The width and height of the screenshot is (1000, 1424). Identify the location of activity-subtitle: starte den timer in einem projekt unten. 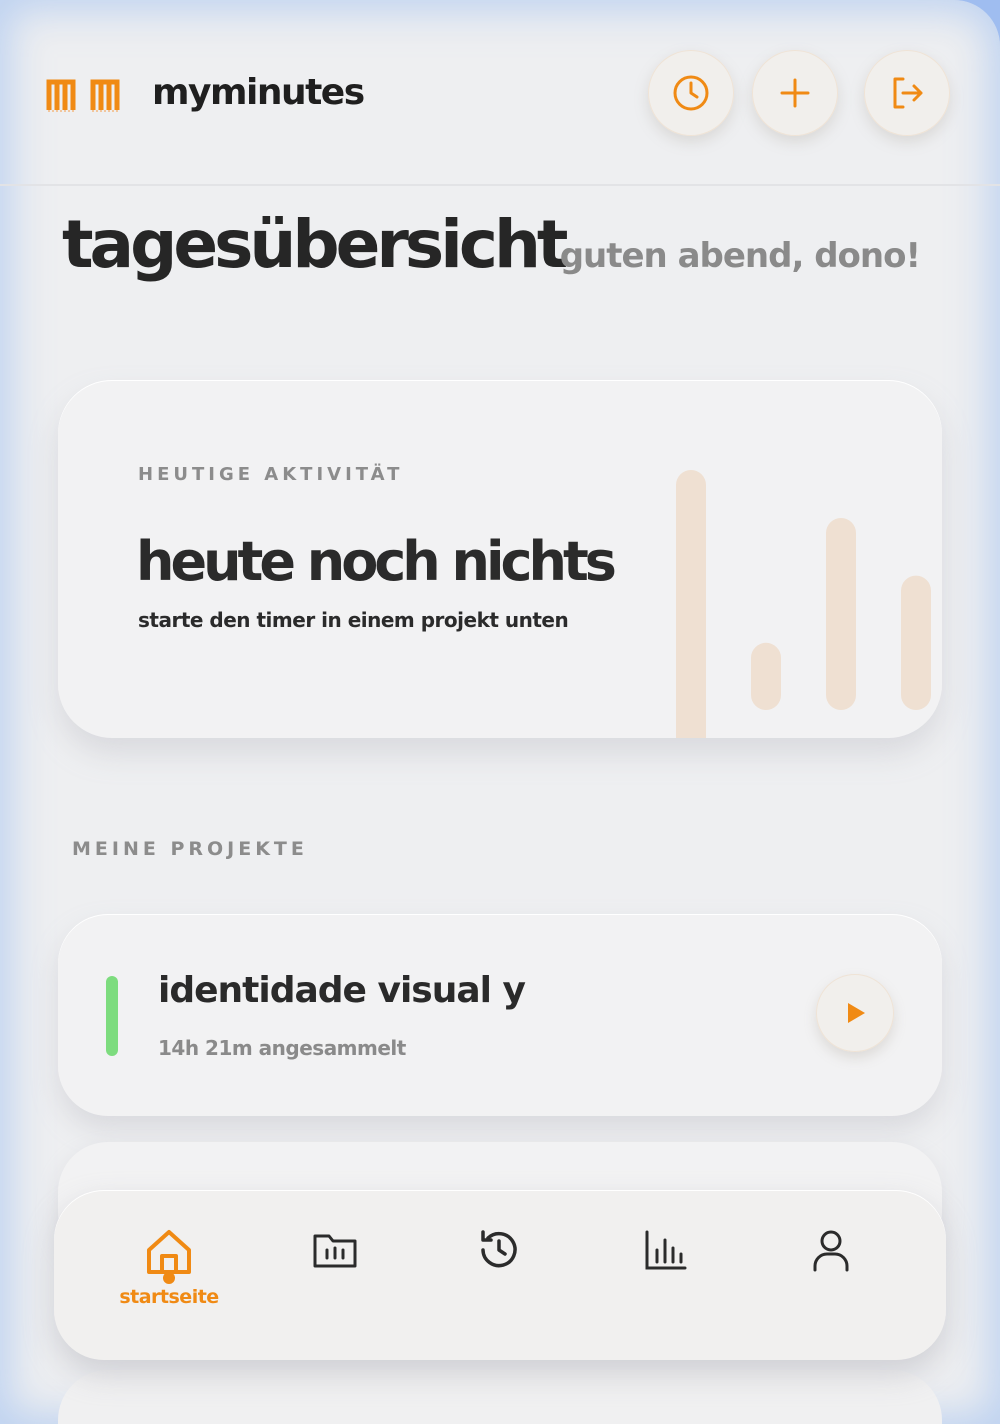
(353, 620).